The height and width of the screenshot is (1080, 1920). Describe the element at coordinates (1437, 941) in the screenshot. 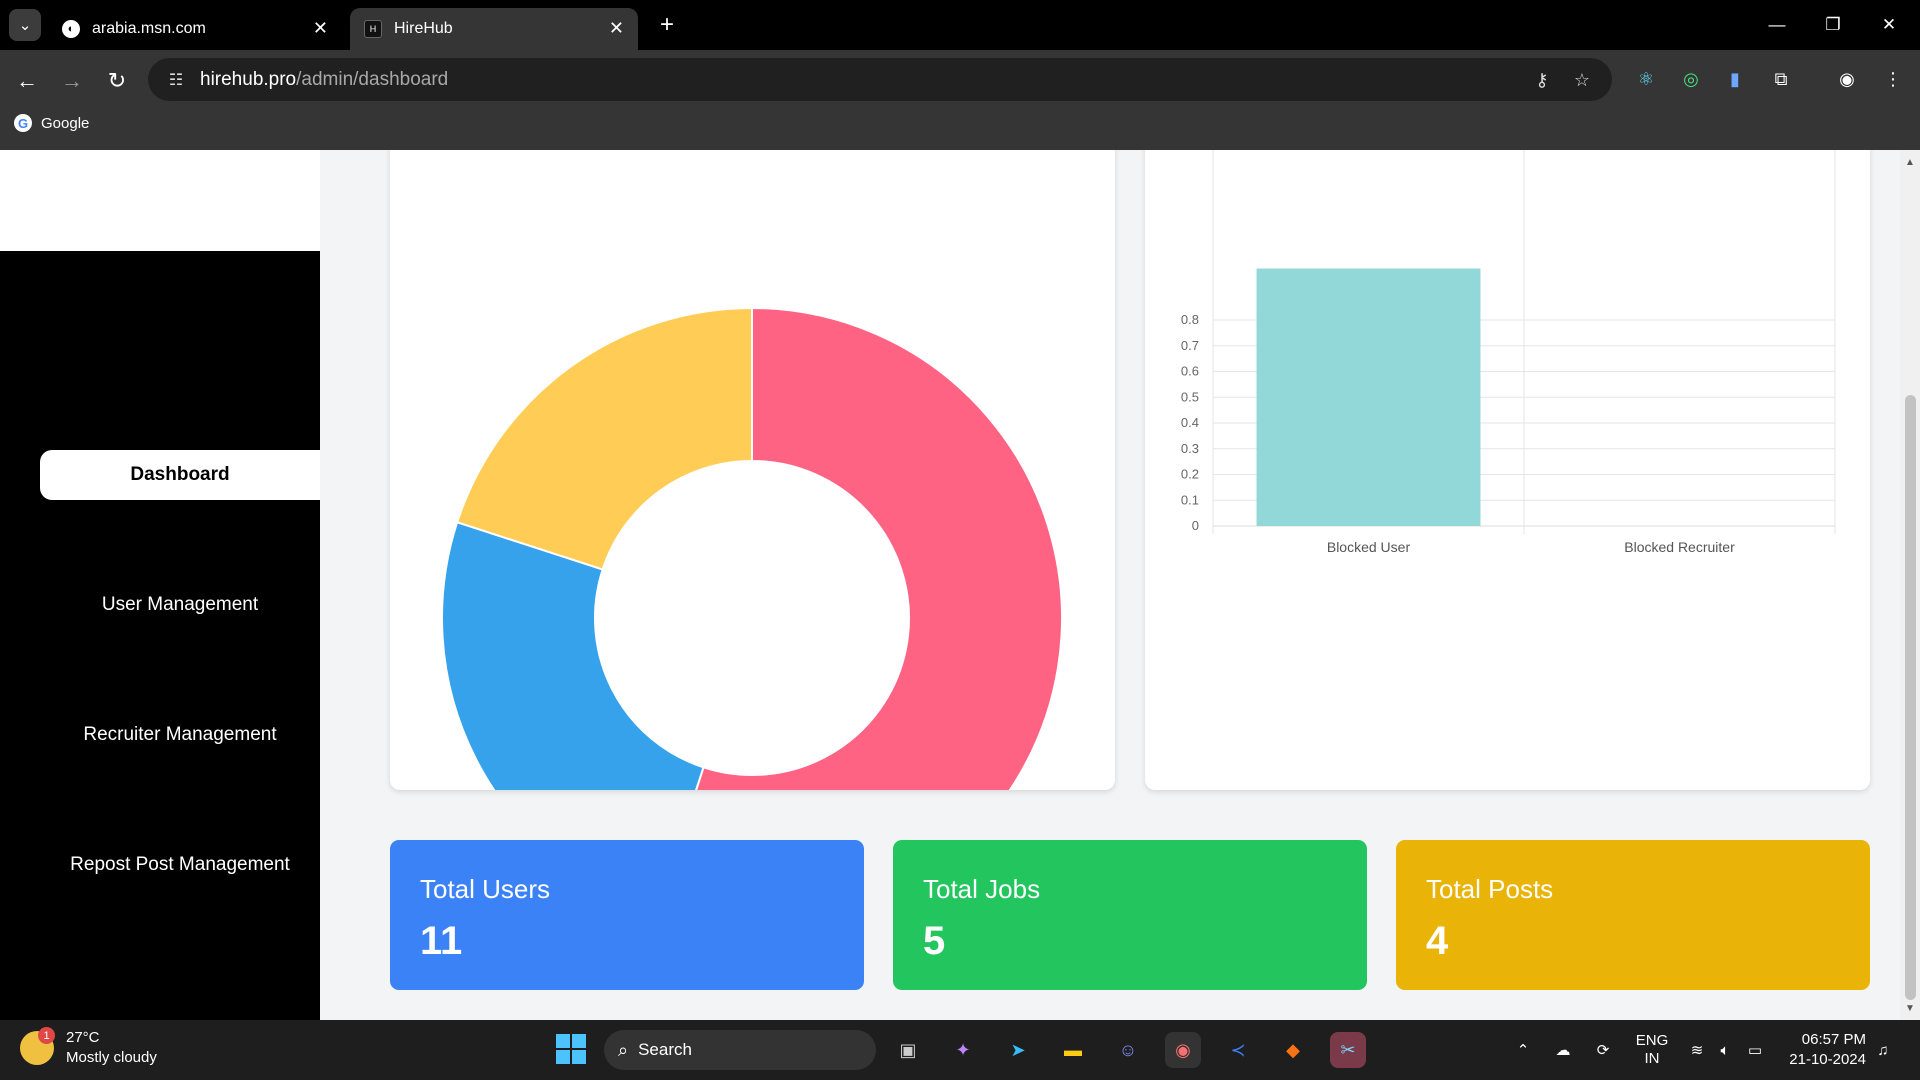

I see `stat-value: 4` at that location.